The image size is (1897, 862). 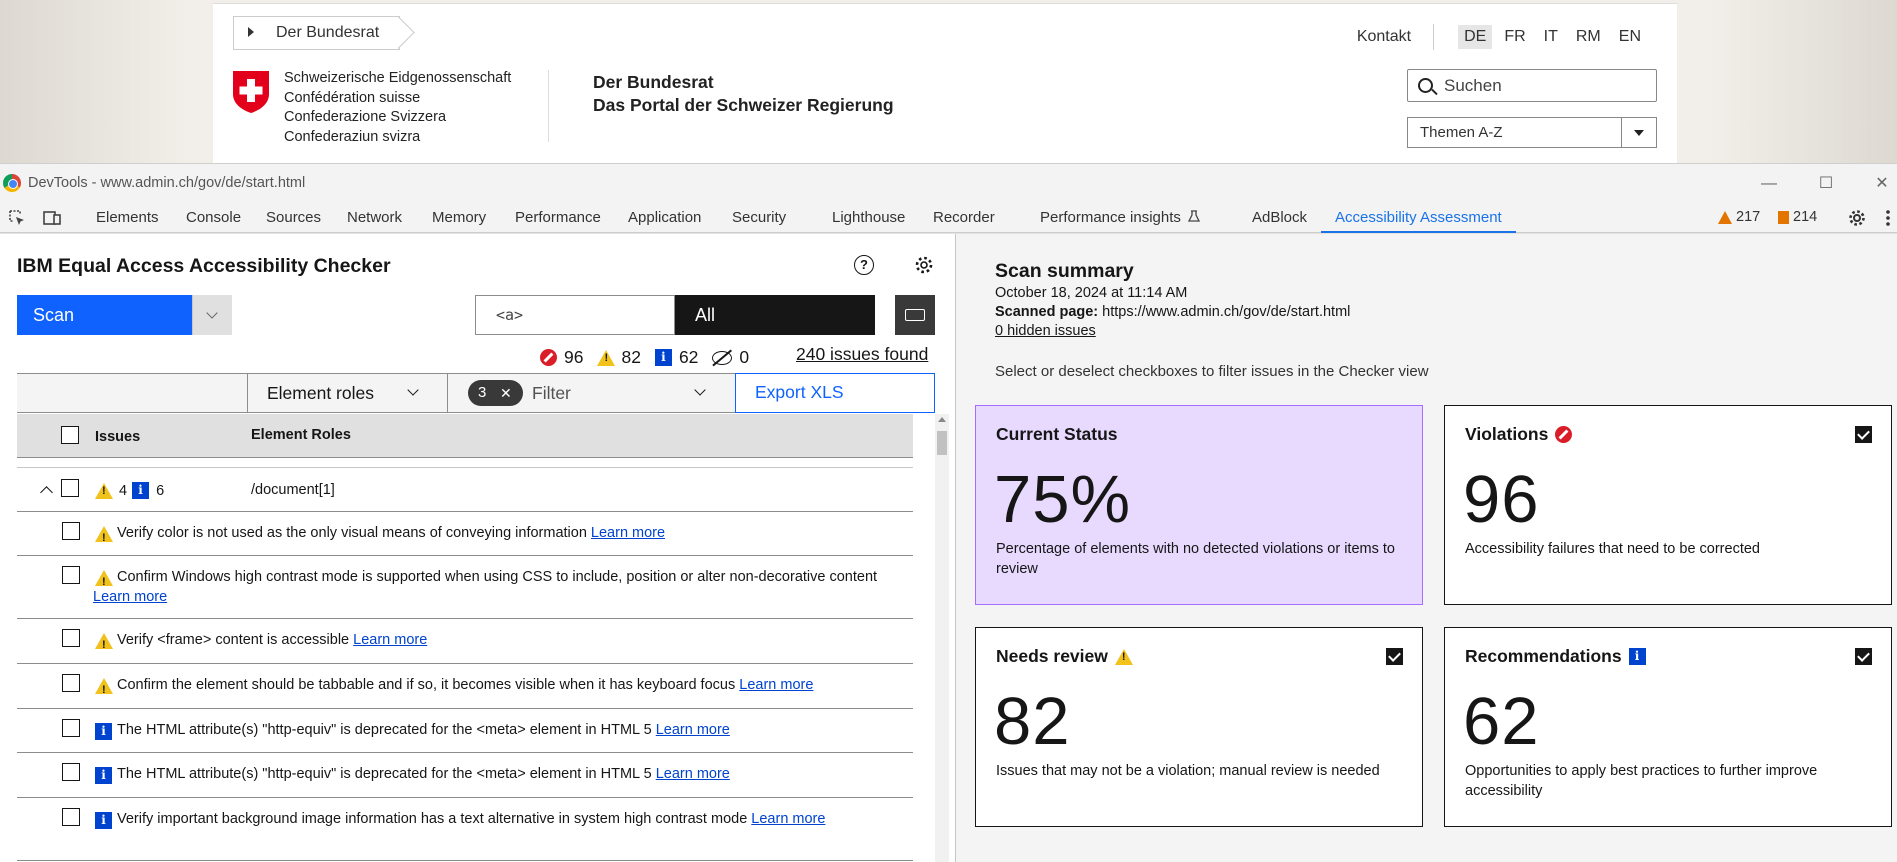 What do you see at coordinates (548, 357) in the screenshot?
I see `violation-icon` at bounding box center [548, 357].